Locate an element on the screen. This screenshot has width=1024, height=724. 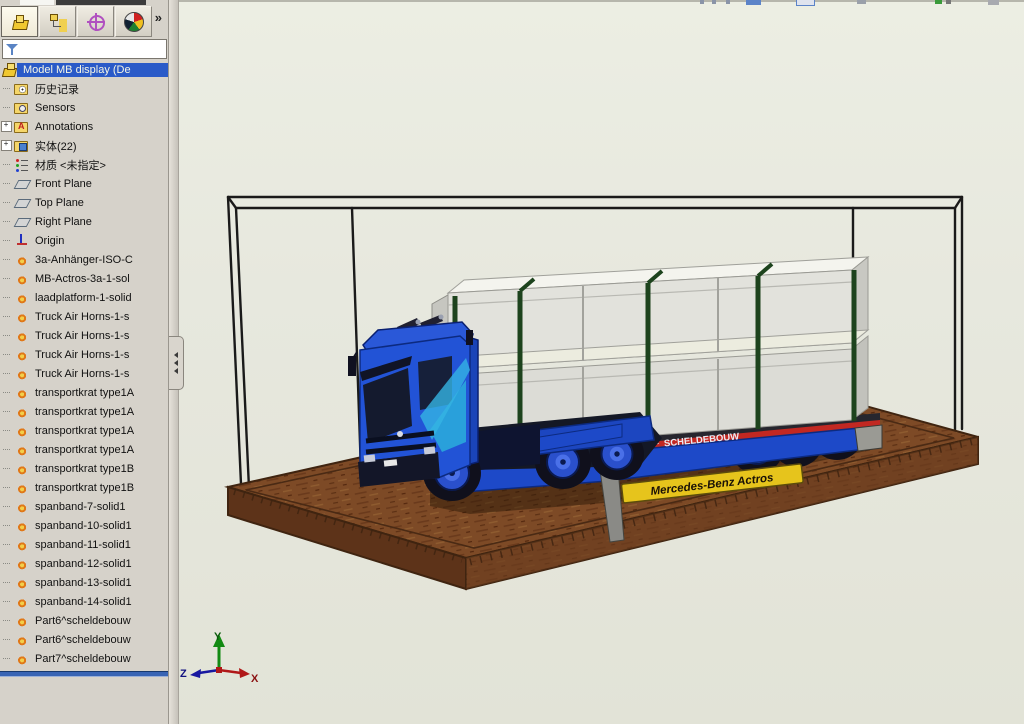
tree-item-label: Top Plane is located at coordinates (59, 202).